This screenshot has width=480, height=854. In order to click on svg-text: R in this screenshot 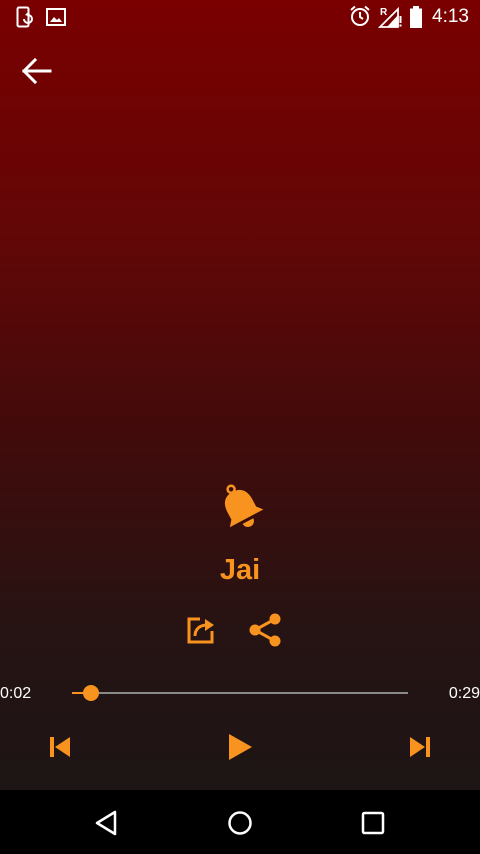, I will do `click(384, 12)`.